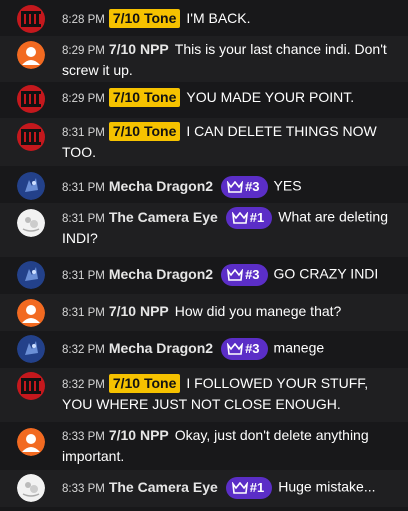 The width and height of the screenshot is (408, 511). I want to click on message-text: YOU MADE YOUR POINT., so click(270, 97).